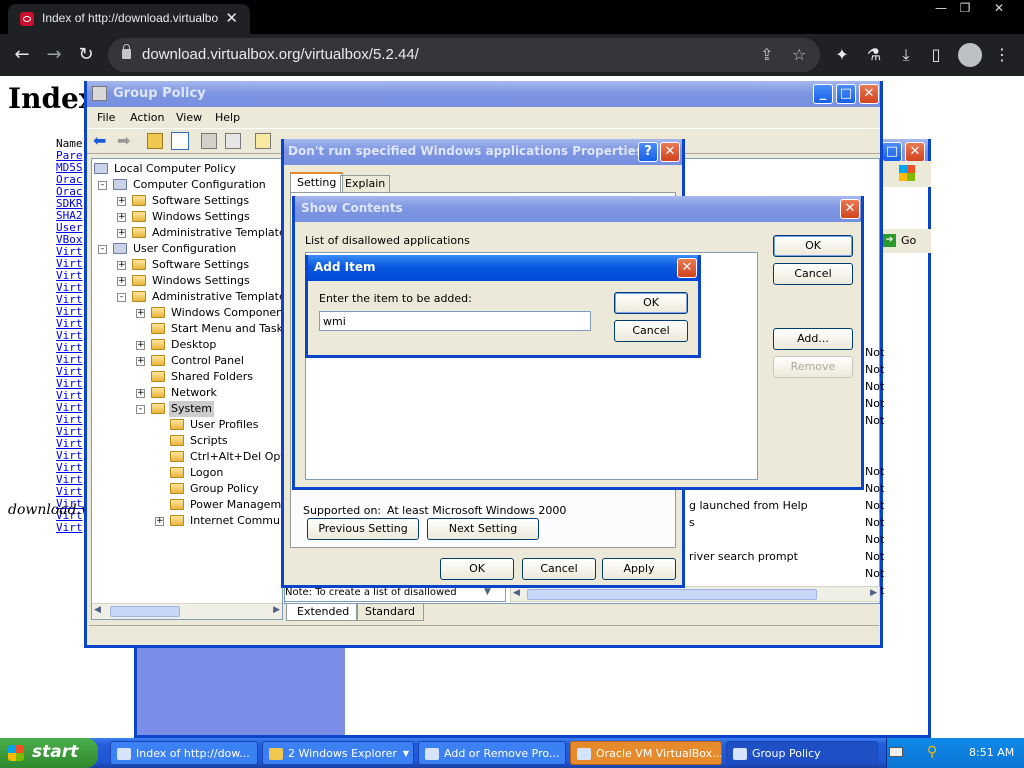  Describe the element at coordinates (799, 54) in the screenshot. I see `bookmark-star-icon: ☆` at that location.